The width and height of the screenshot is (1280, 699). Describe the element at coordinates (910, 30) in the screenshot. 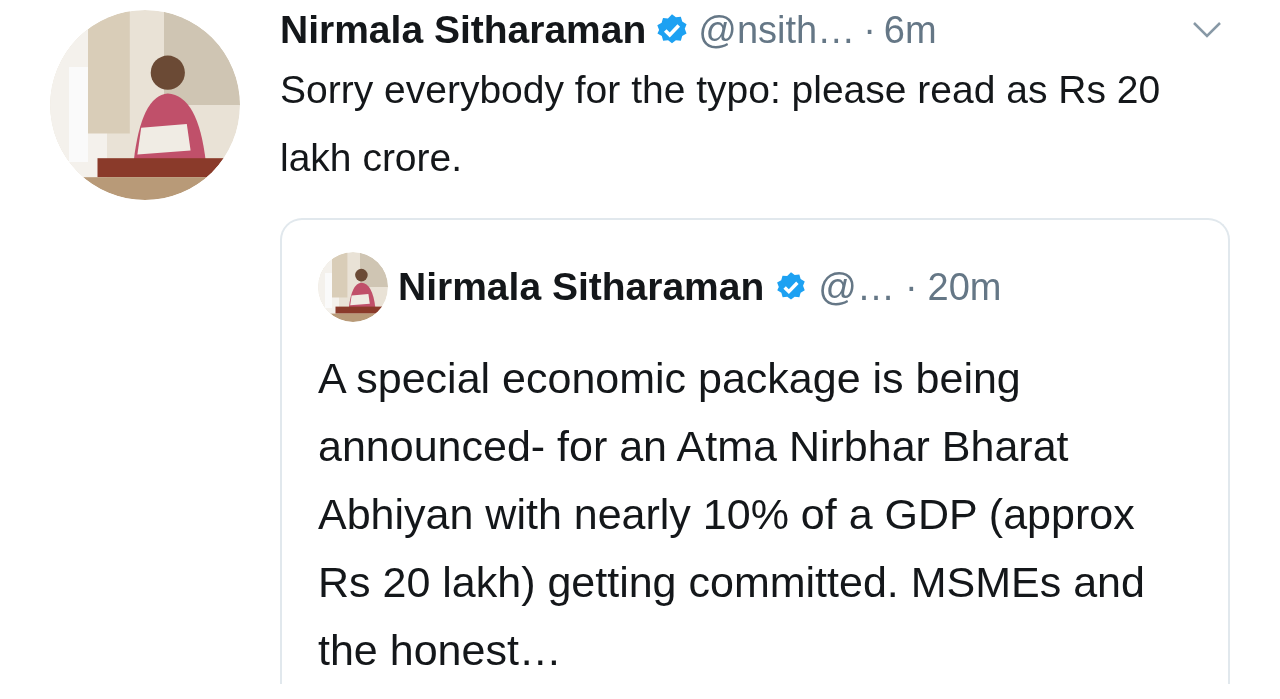

I see `timestamp: 6m` at that location.